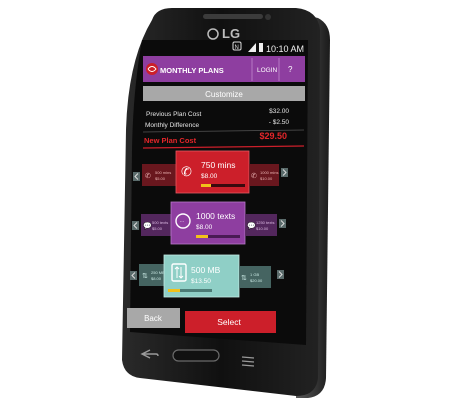 The image size is (452, 409). Describe the element at coordinates (172, 125) in the screenshot. I see `monthly-difference-label: Monthly Difference` at that location.